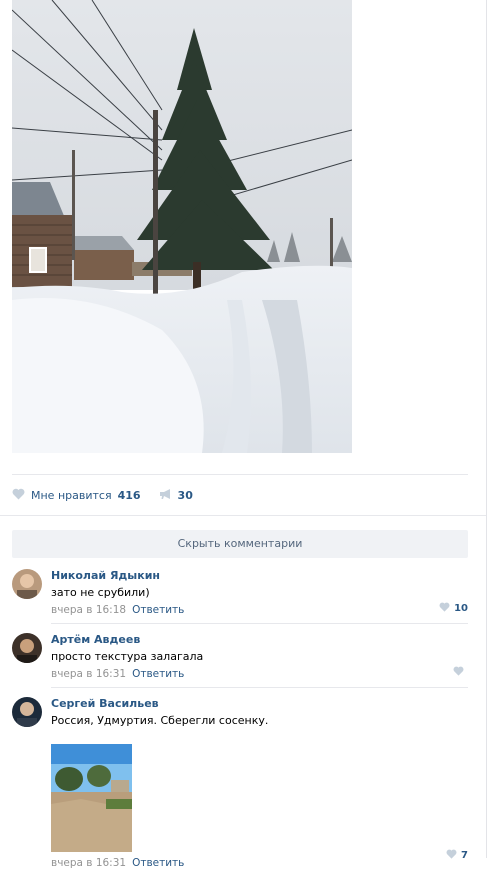  I want to click on post-actions: Мне нравится 416 30, so click(111, 495).